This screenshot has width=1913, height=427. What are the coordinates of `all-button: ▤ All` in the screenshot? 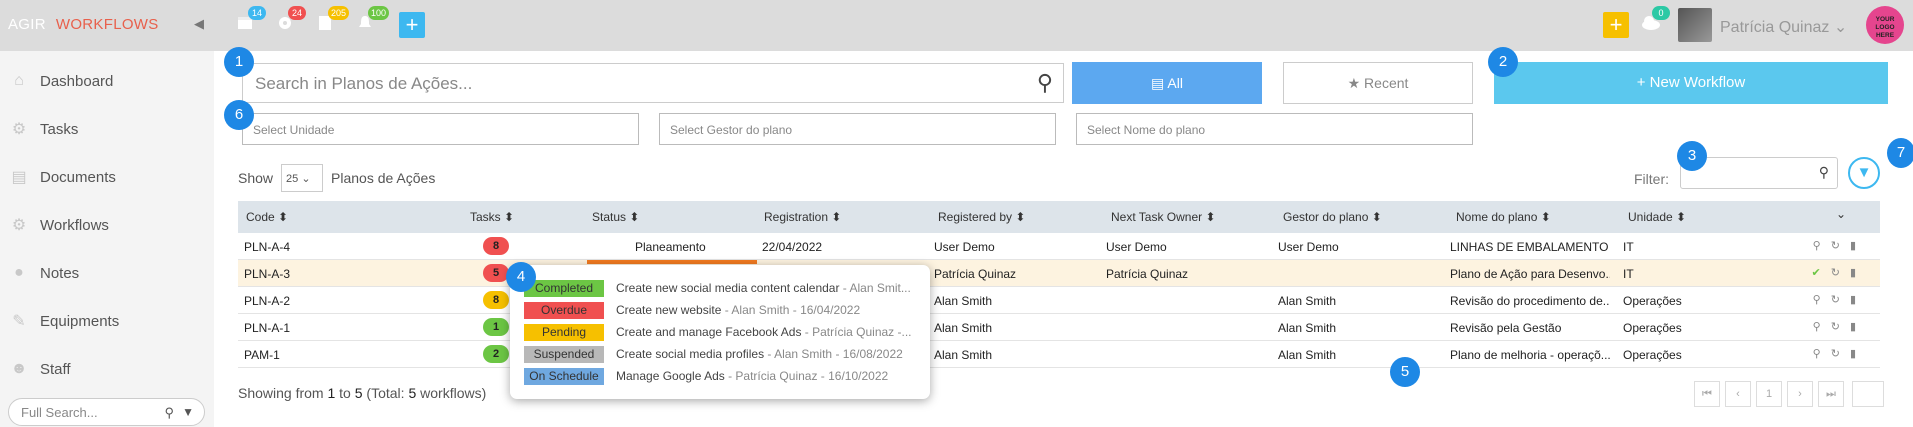 It's located at (1167, 83).